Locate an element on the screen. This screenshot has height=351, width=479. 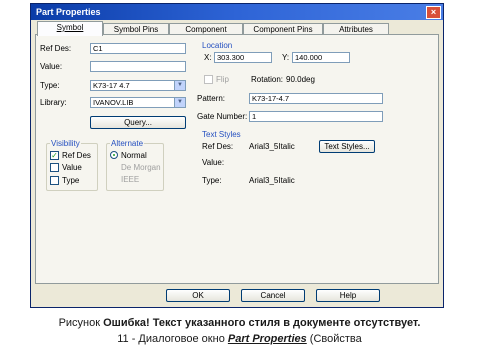
value-label: Value: is located at coordinates (51, 66).